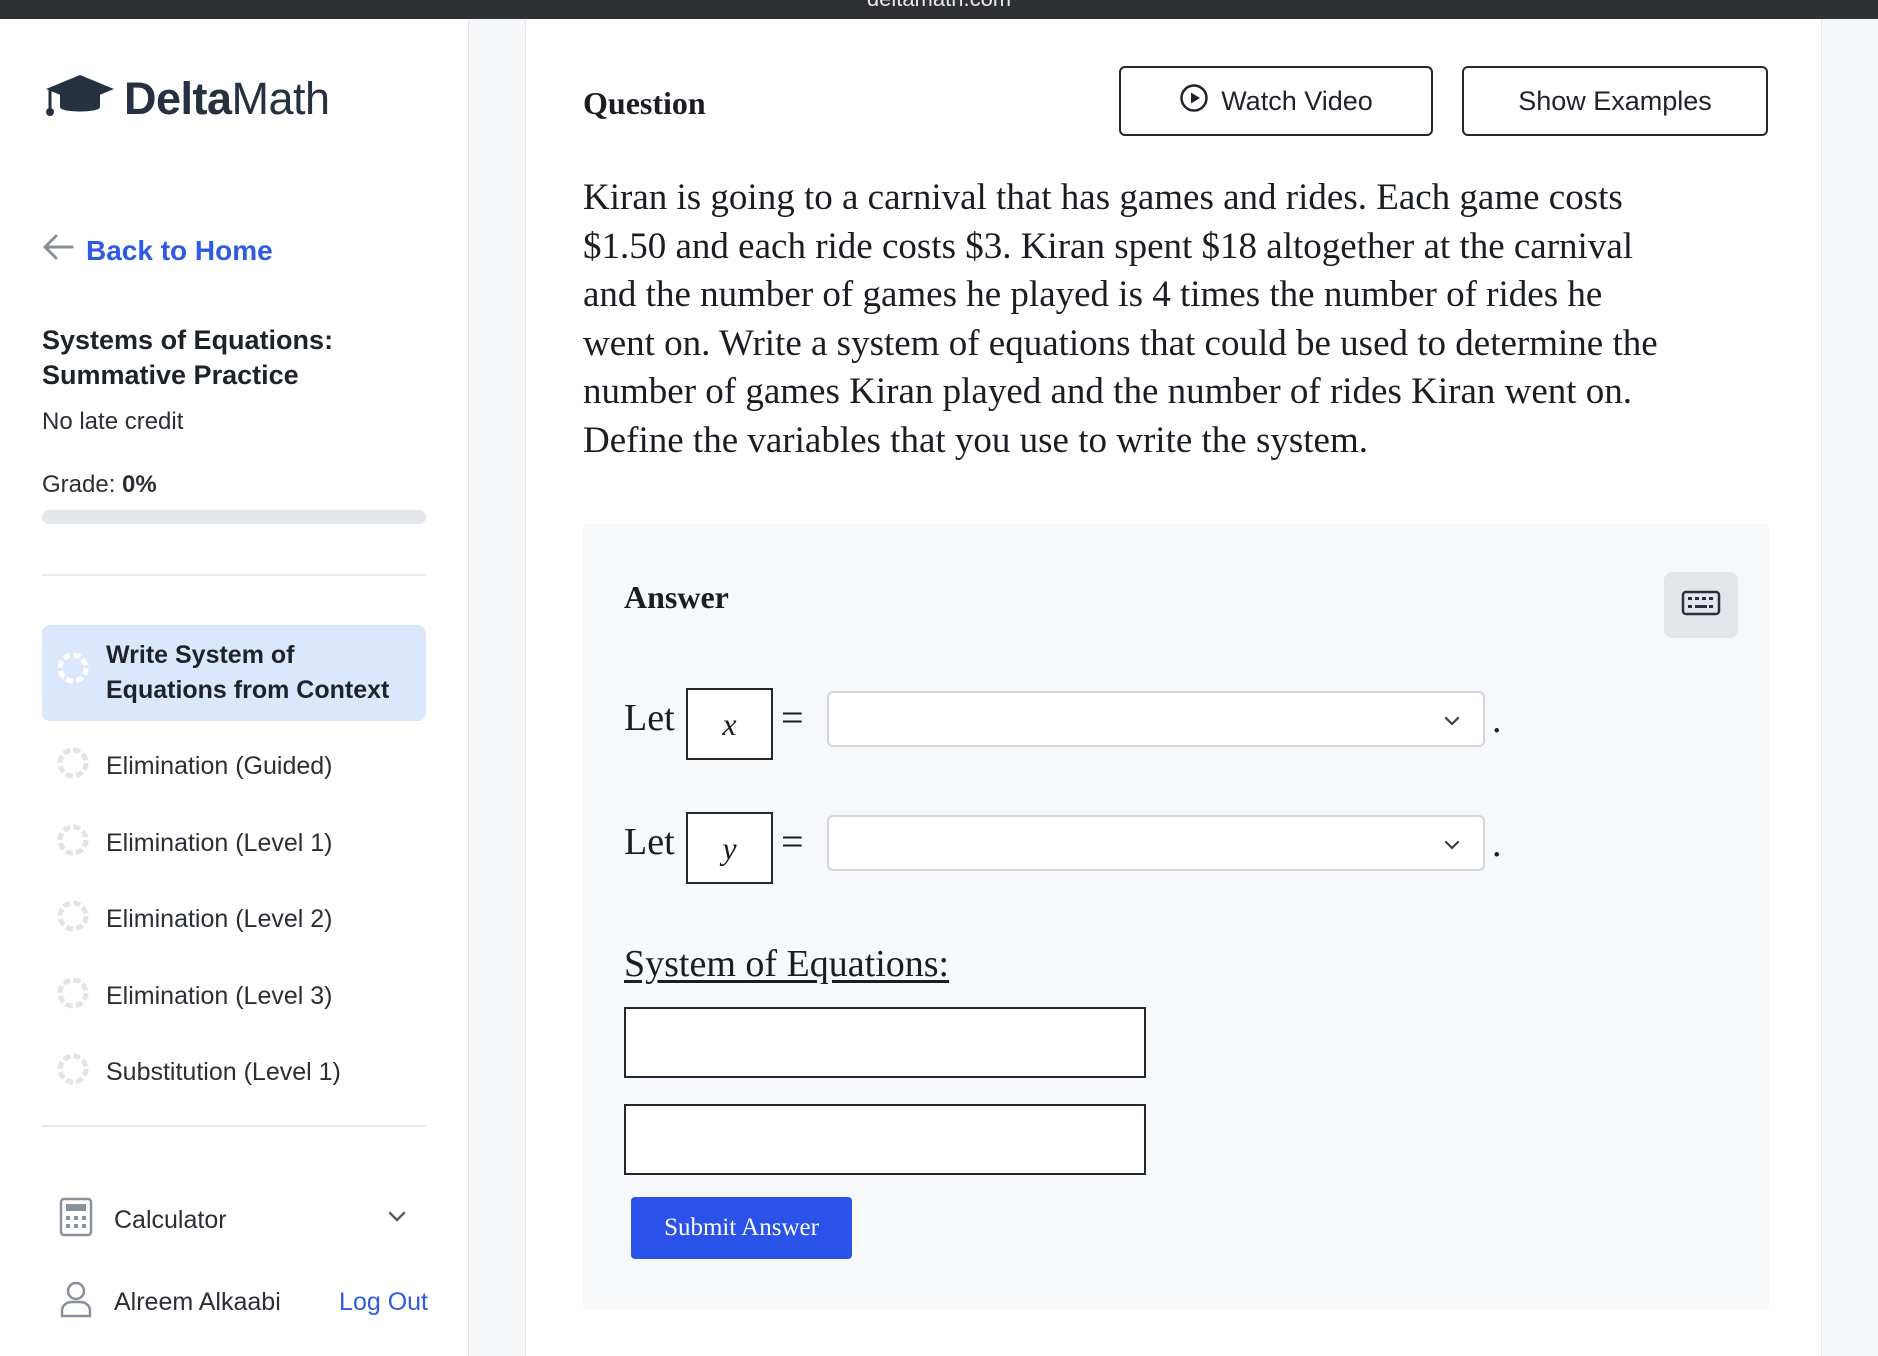  I want to click on user-name: Alreem Alkaabi, so click(197, 1302).